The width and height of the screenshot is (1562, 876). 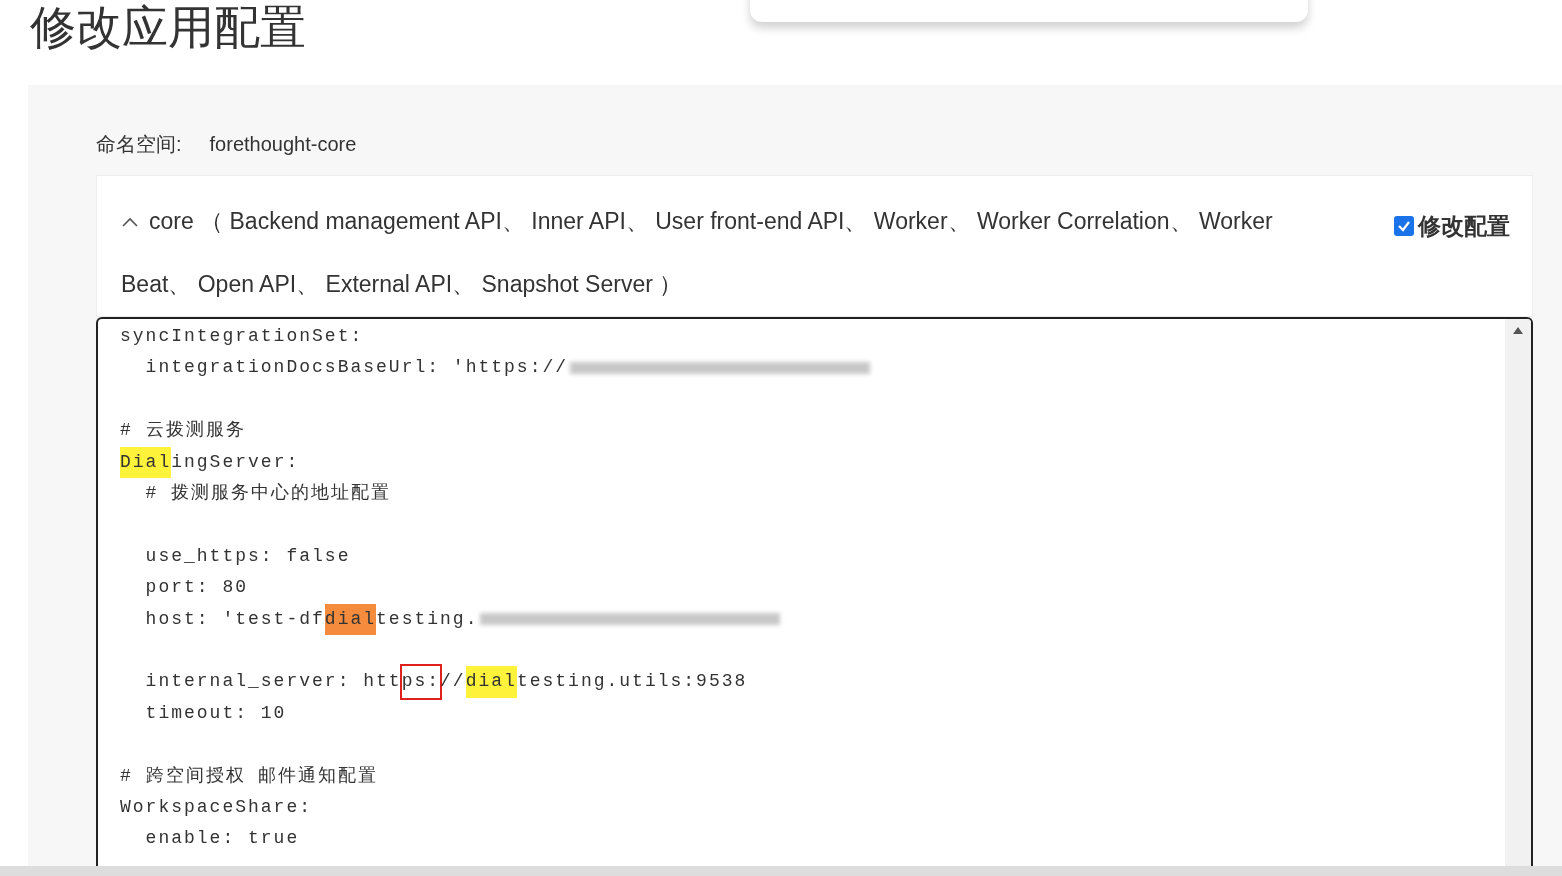 What do you see at coordinates (215, 713) in the screenshot?
I see `code-text: timeout: 10` at bounding box center [215, 713].